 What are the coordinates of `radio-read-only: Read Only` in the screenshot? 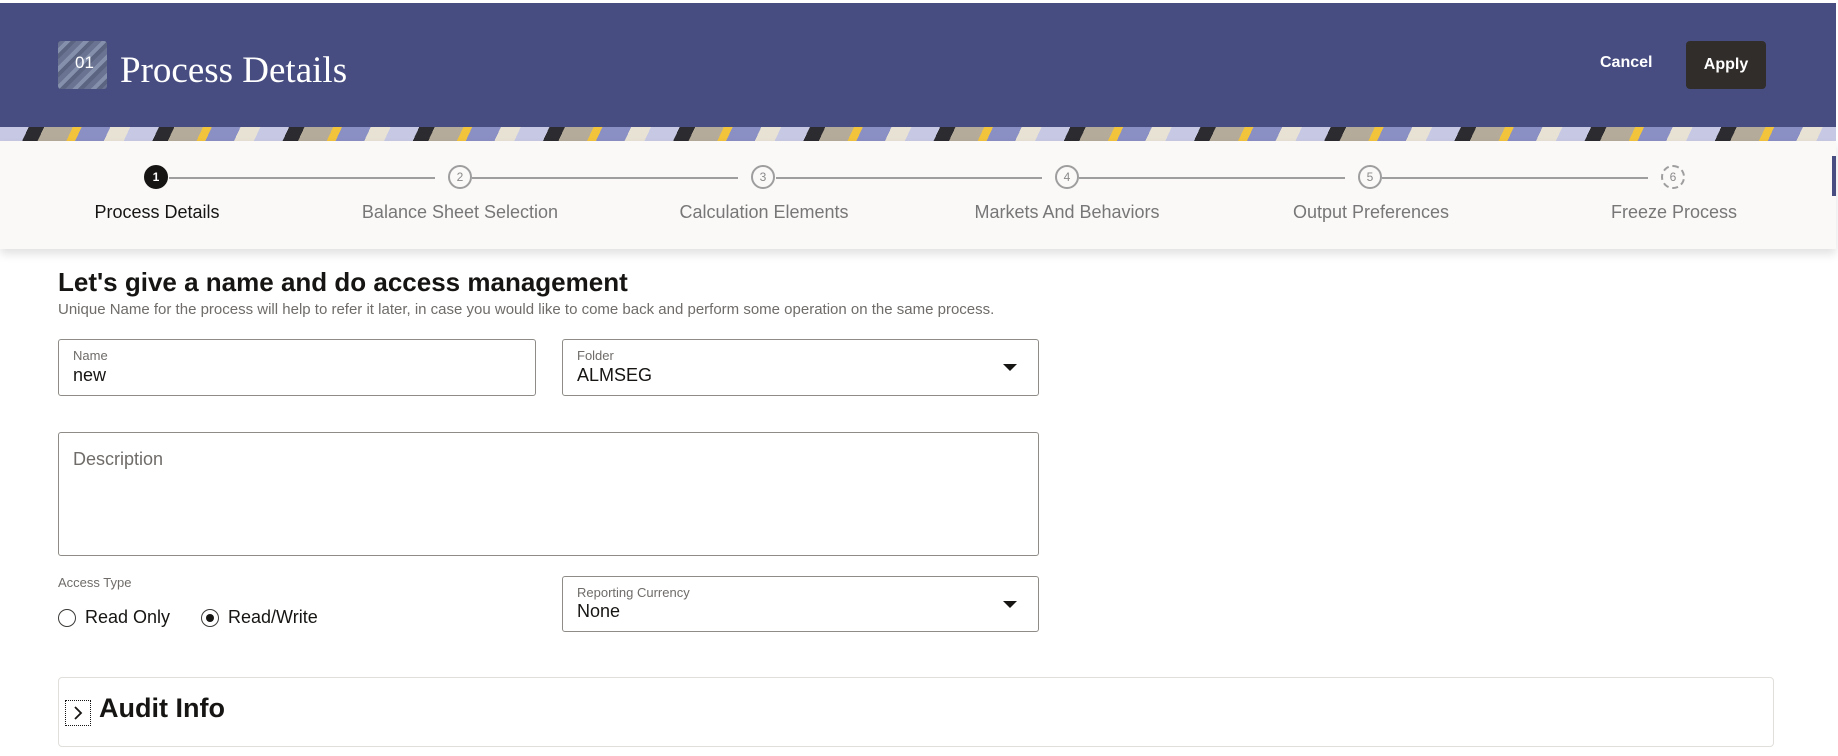 It's located at (114, 617).